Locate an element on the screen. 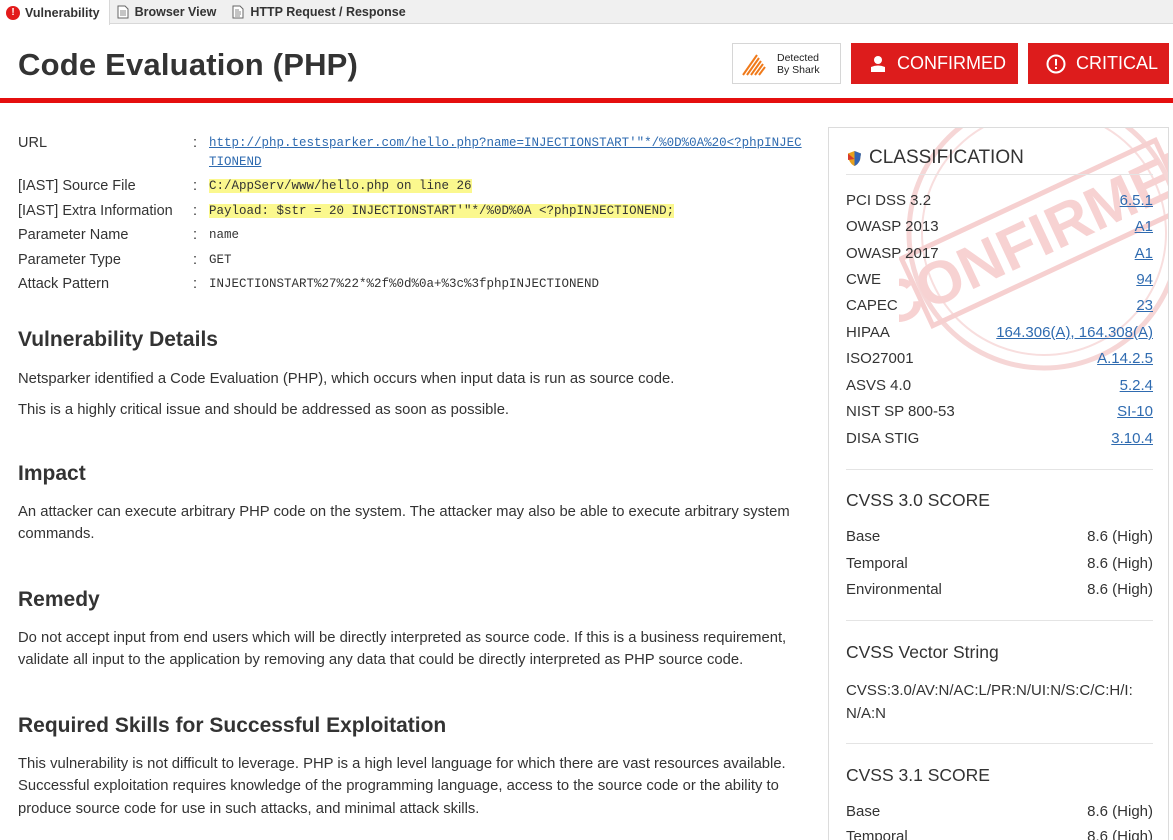 The height and width of the screenshot is (840, 1173). source-file-value: C:/AppServ/www/hello.php on line 26 is located at coordinates (340, 186).